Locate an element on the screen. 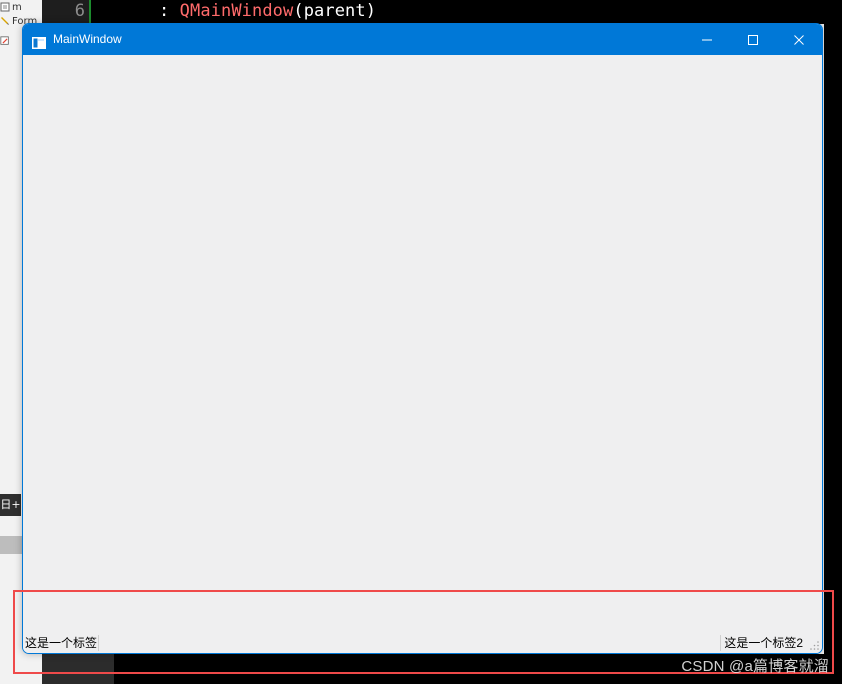 The image size is (842, 684). code-parameter: parent is located at coordinates (334, 11).